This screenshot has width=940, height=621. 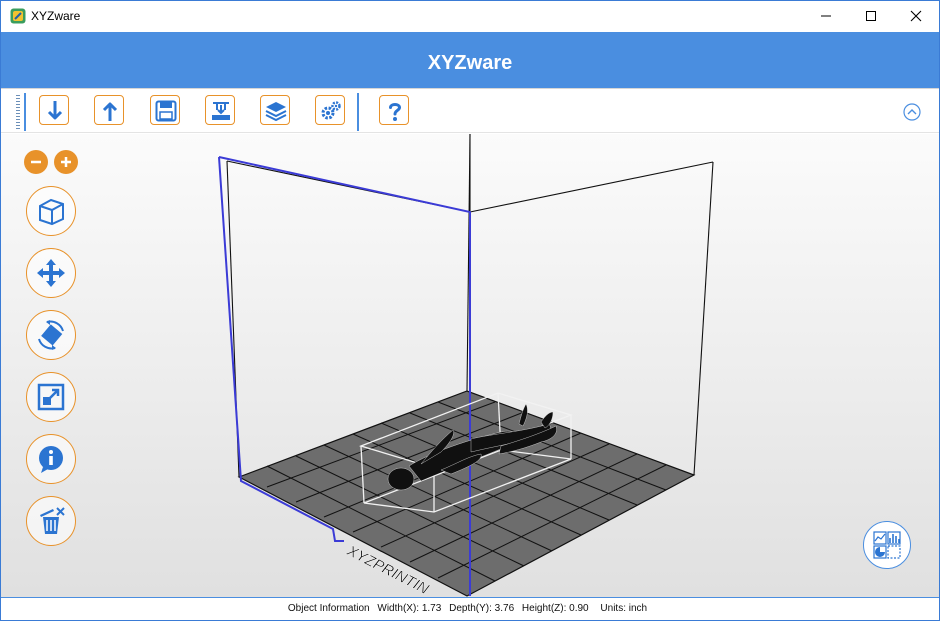 I want to click on save-button, so click(x=165, y=110).